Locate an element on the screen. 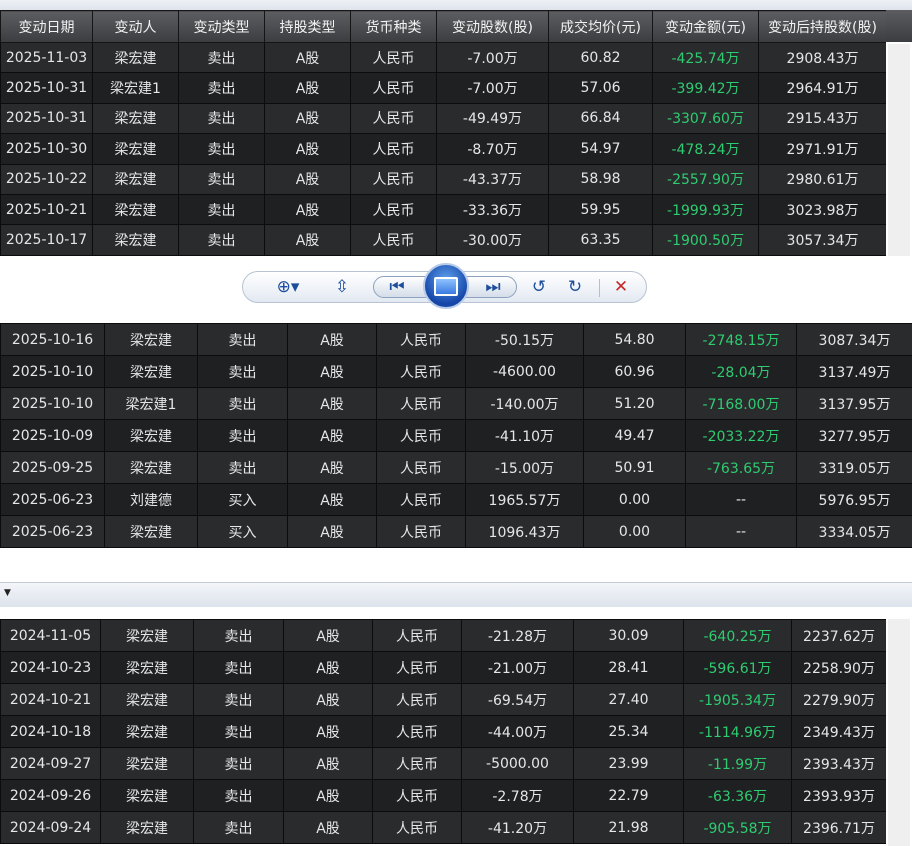 The width and height of the screenshot is (912, 846). cell-amount: -905.58万 is located at coordinates (737, 827).